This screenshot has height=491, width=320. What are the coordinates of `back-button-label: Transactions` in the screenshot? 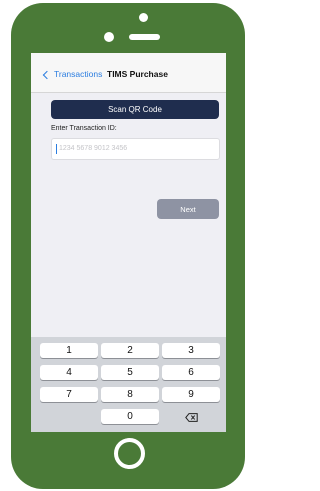 It's located at (78, 74).